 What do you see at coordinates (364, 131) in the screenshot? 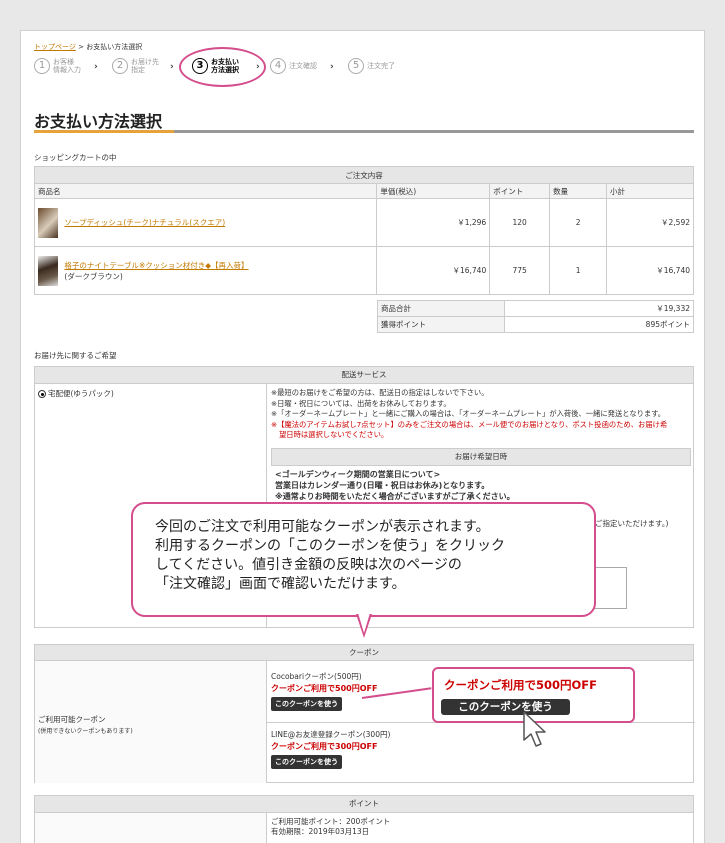
I see `title-underline` at bounding box center [364, 131].